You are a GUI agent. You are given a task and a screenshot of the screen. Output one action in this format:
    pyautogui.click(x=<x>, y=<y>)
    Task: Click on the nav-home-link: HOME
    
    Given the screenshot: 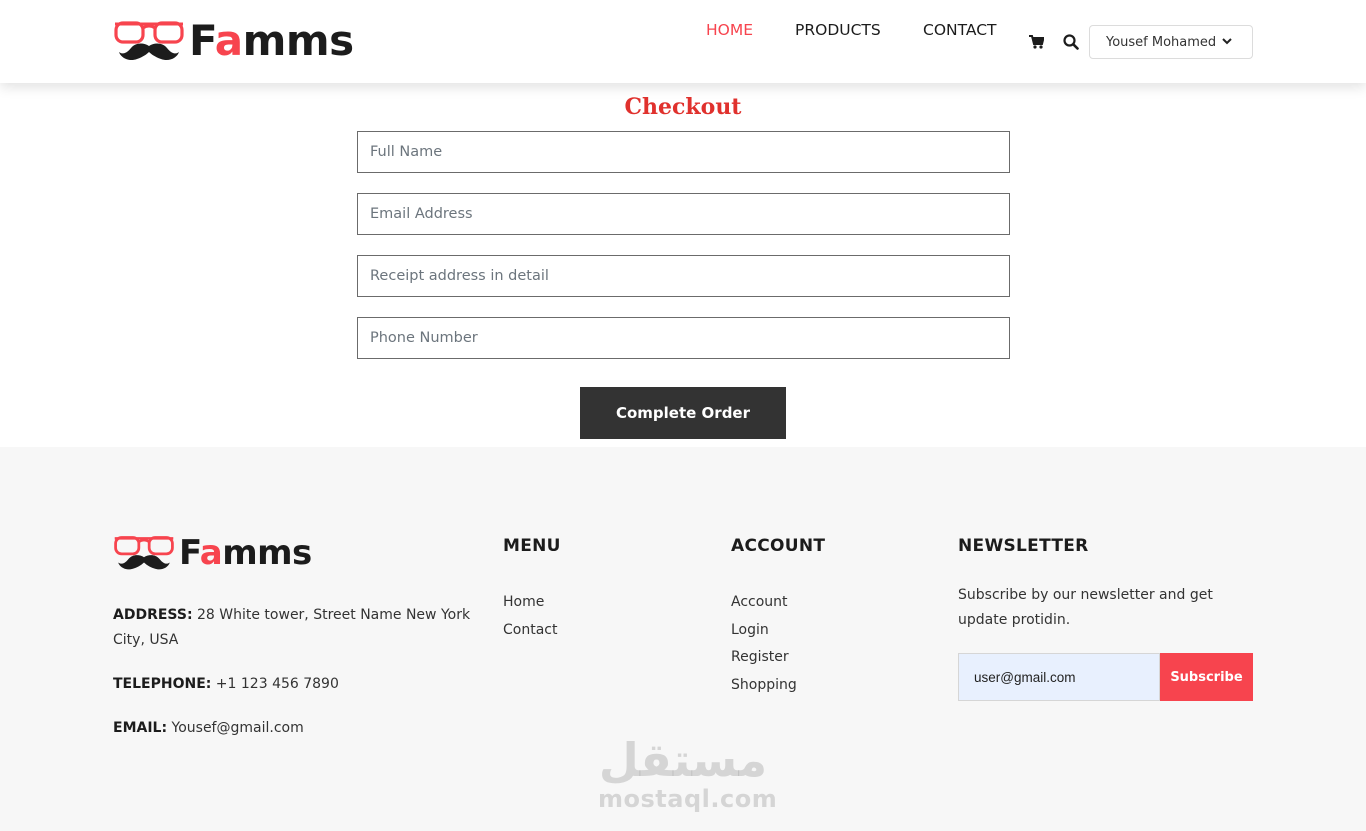 What is the action you would take?
    pyautogui.click(x=729, y=30)
    